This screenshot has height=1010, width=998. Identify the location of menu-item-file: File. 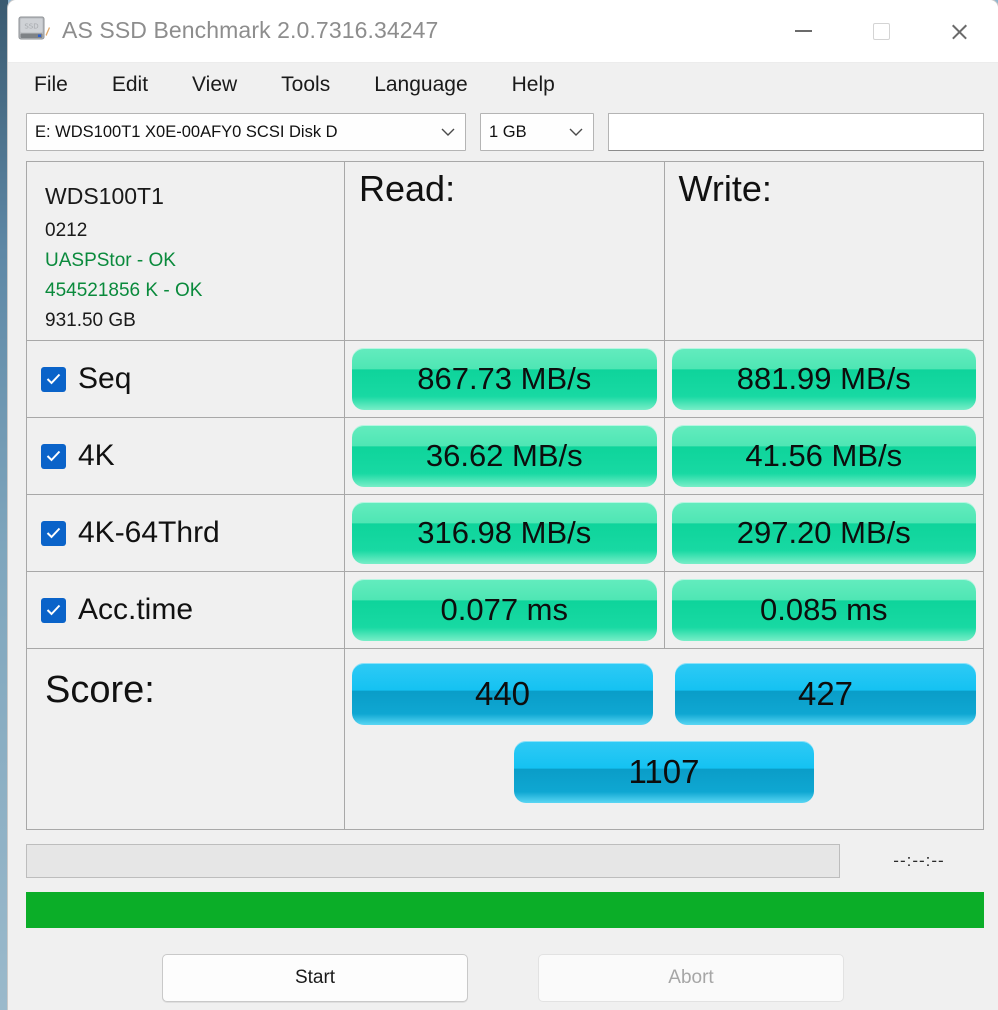
(51, 85).